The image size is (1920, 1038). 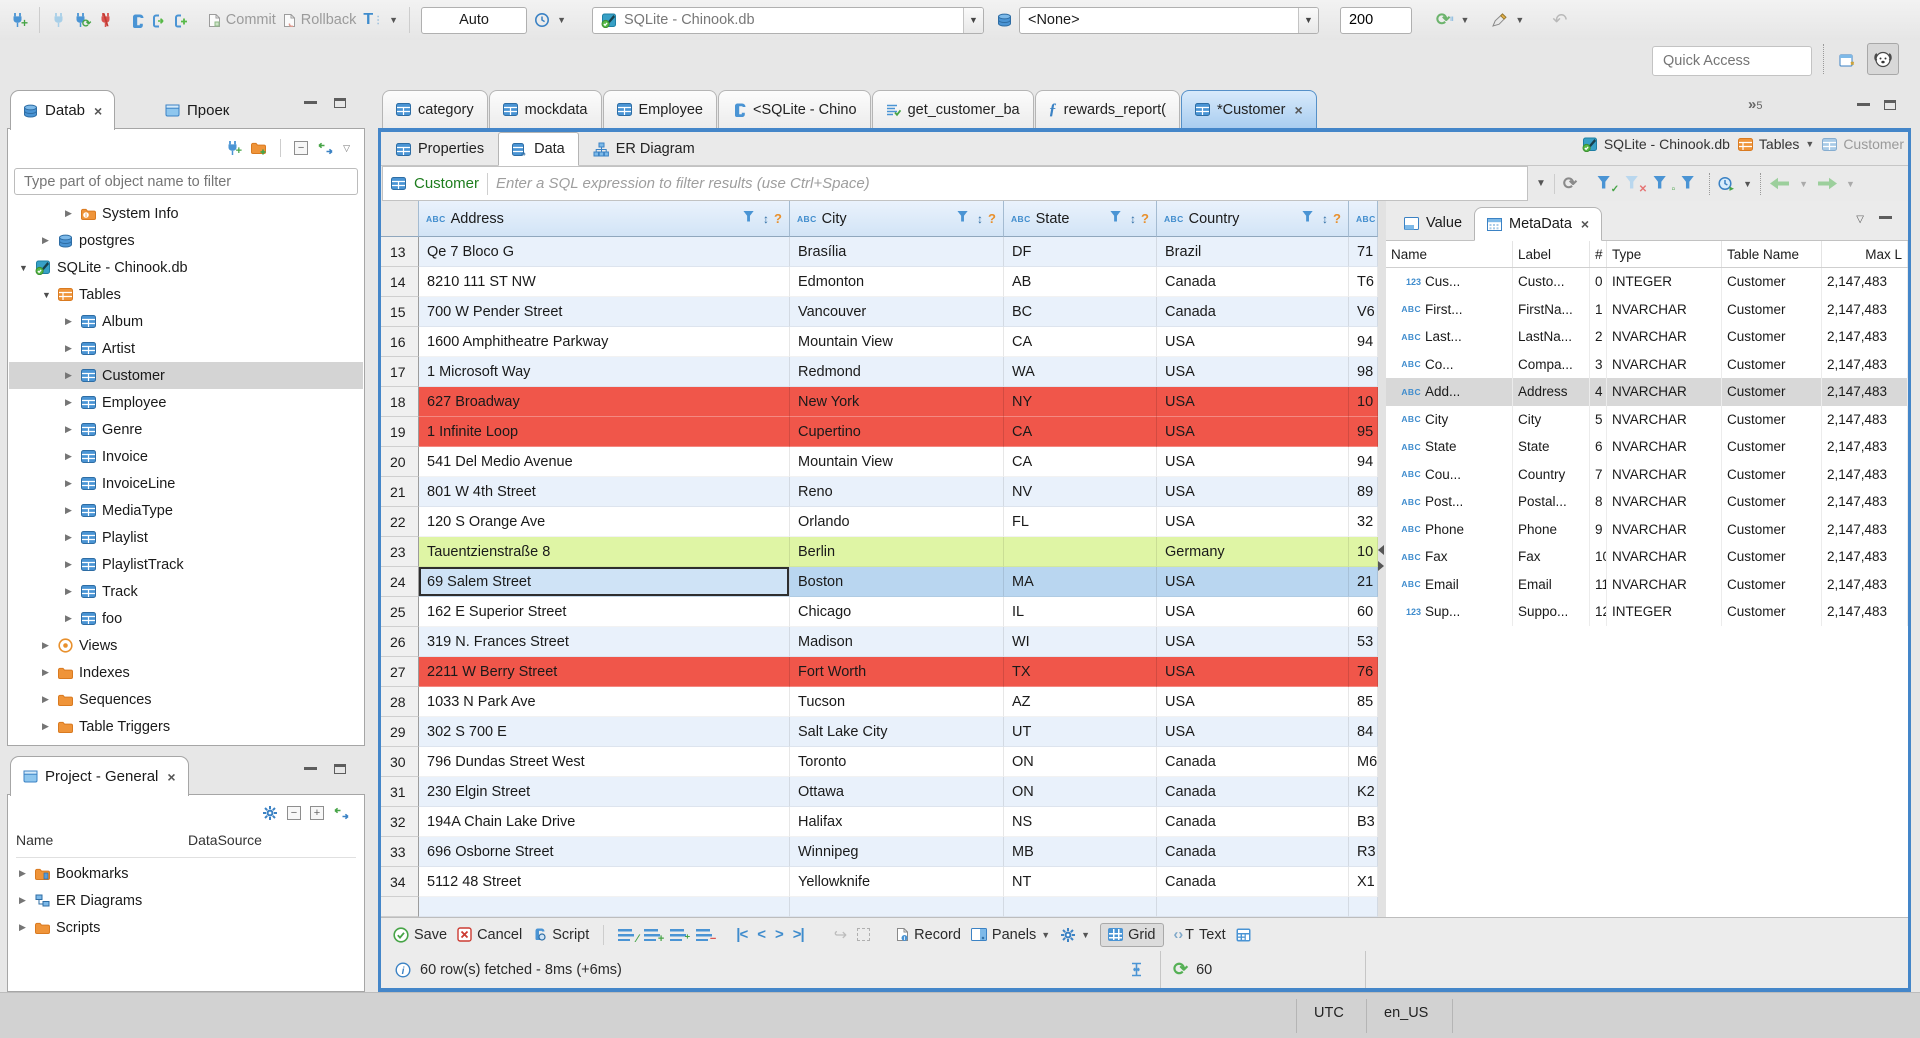 What do you see at coordinates (1253, 552) in the screenshot?
I see `grid-cell: Germany` at bounding box center [1253, 552].